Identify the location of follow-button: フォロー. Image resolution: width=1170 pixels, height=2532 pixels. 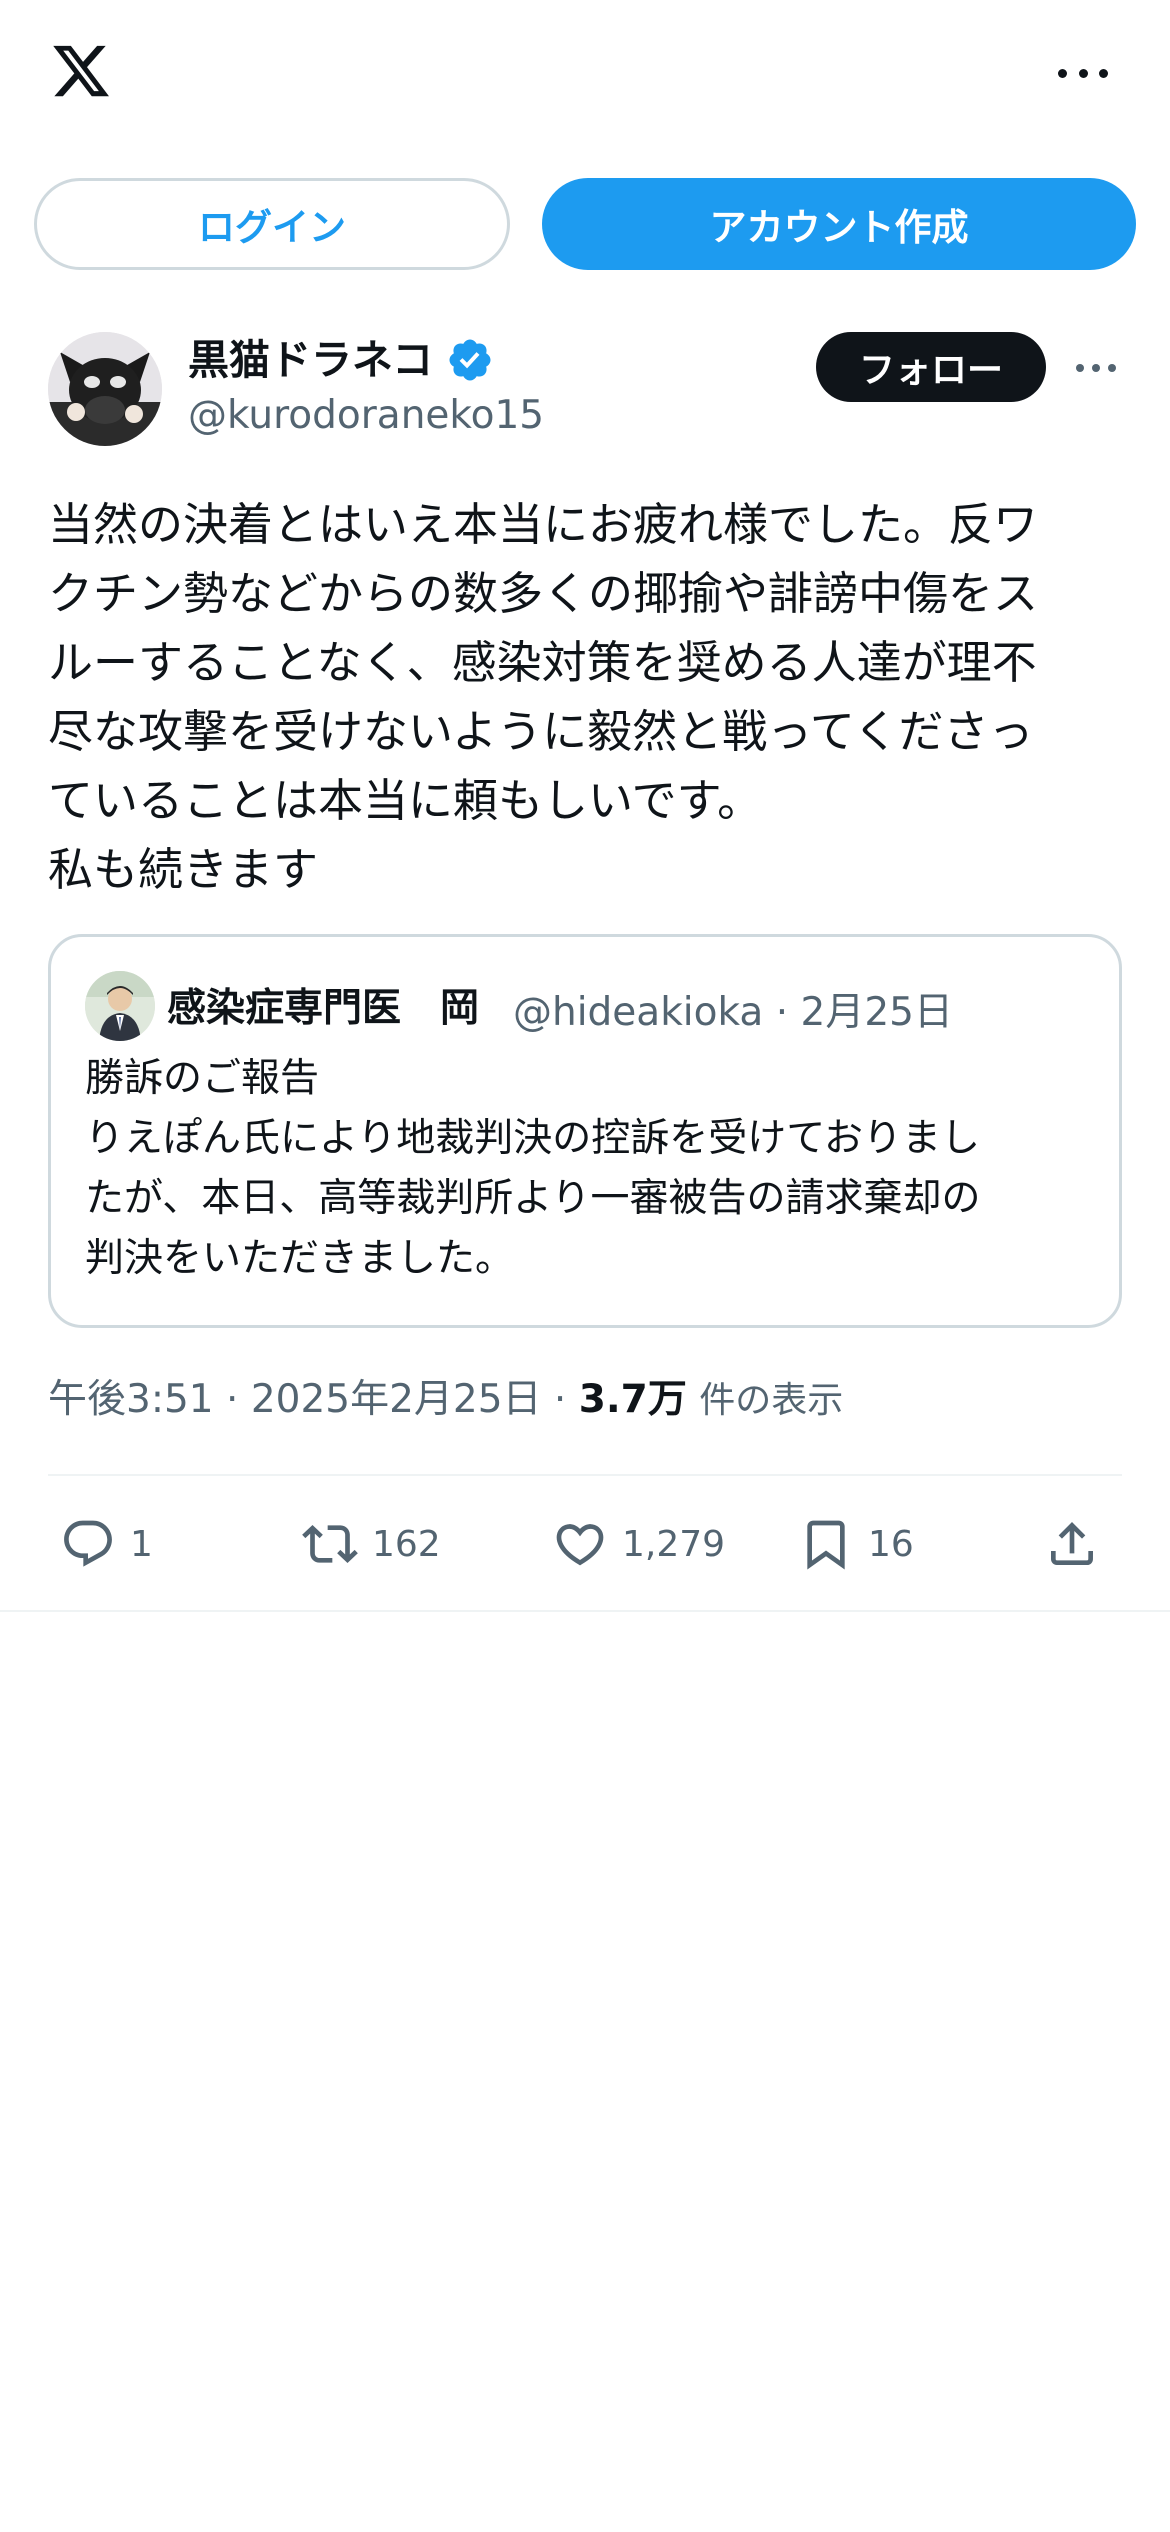
(931, 367).